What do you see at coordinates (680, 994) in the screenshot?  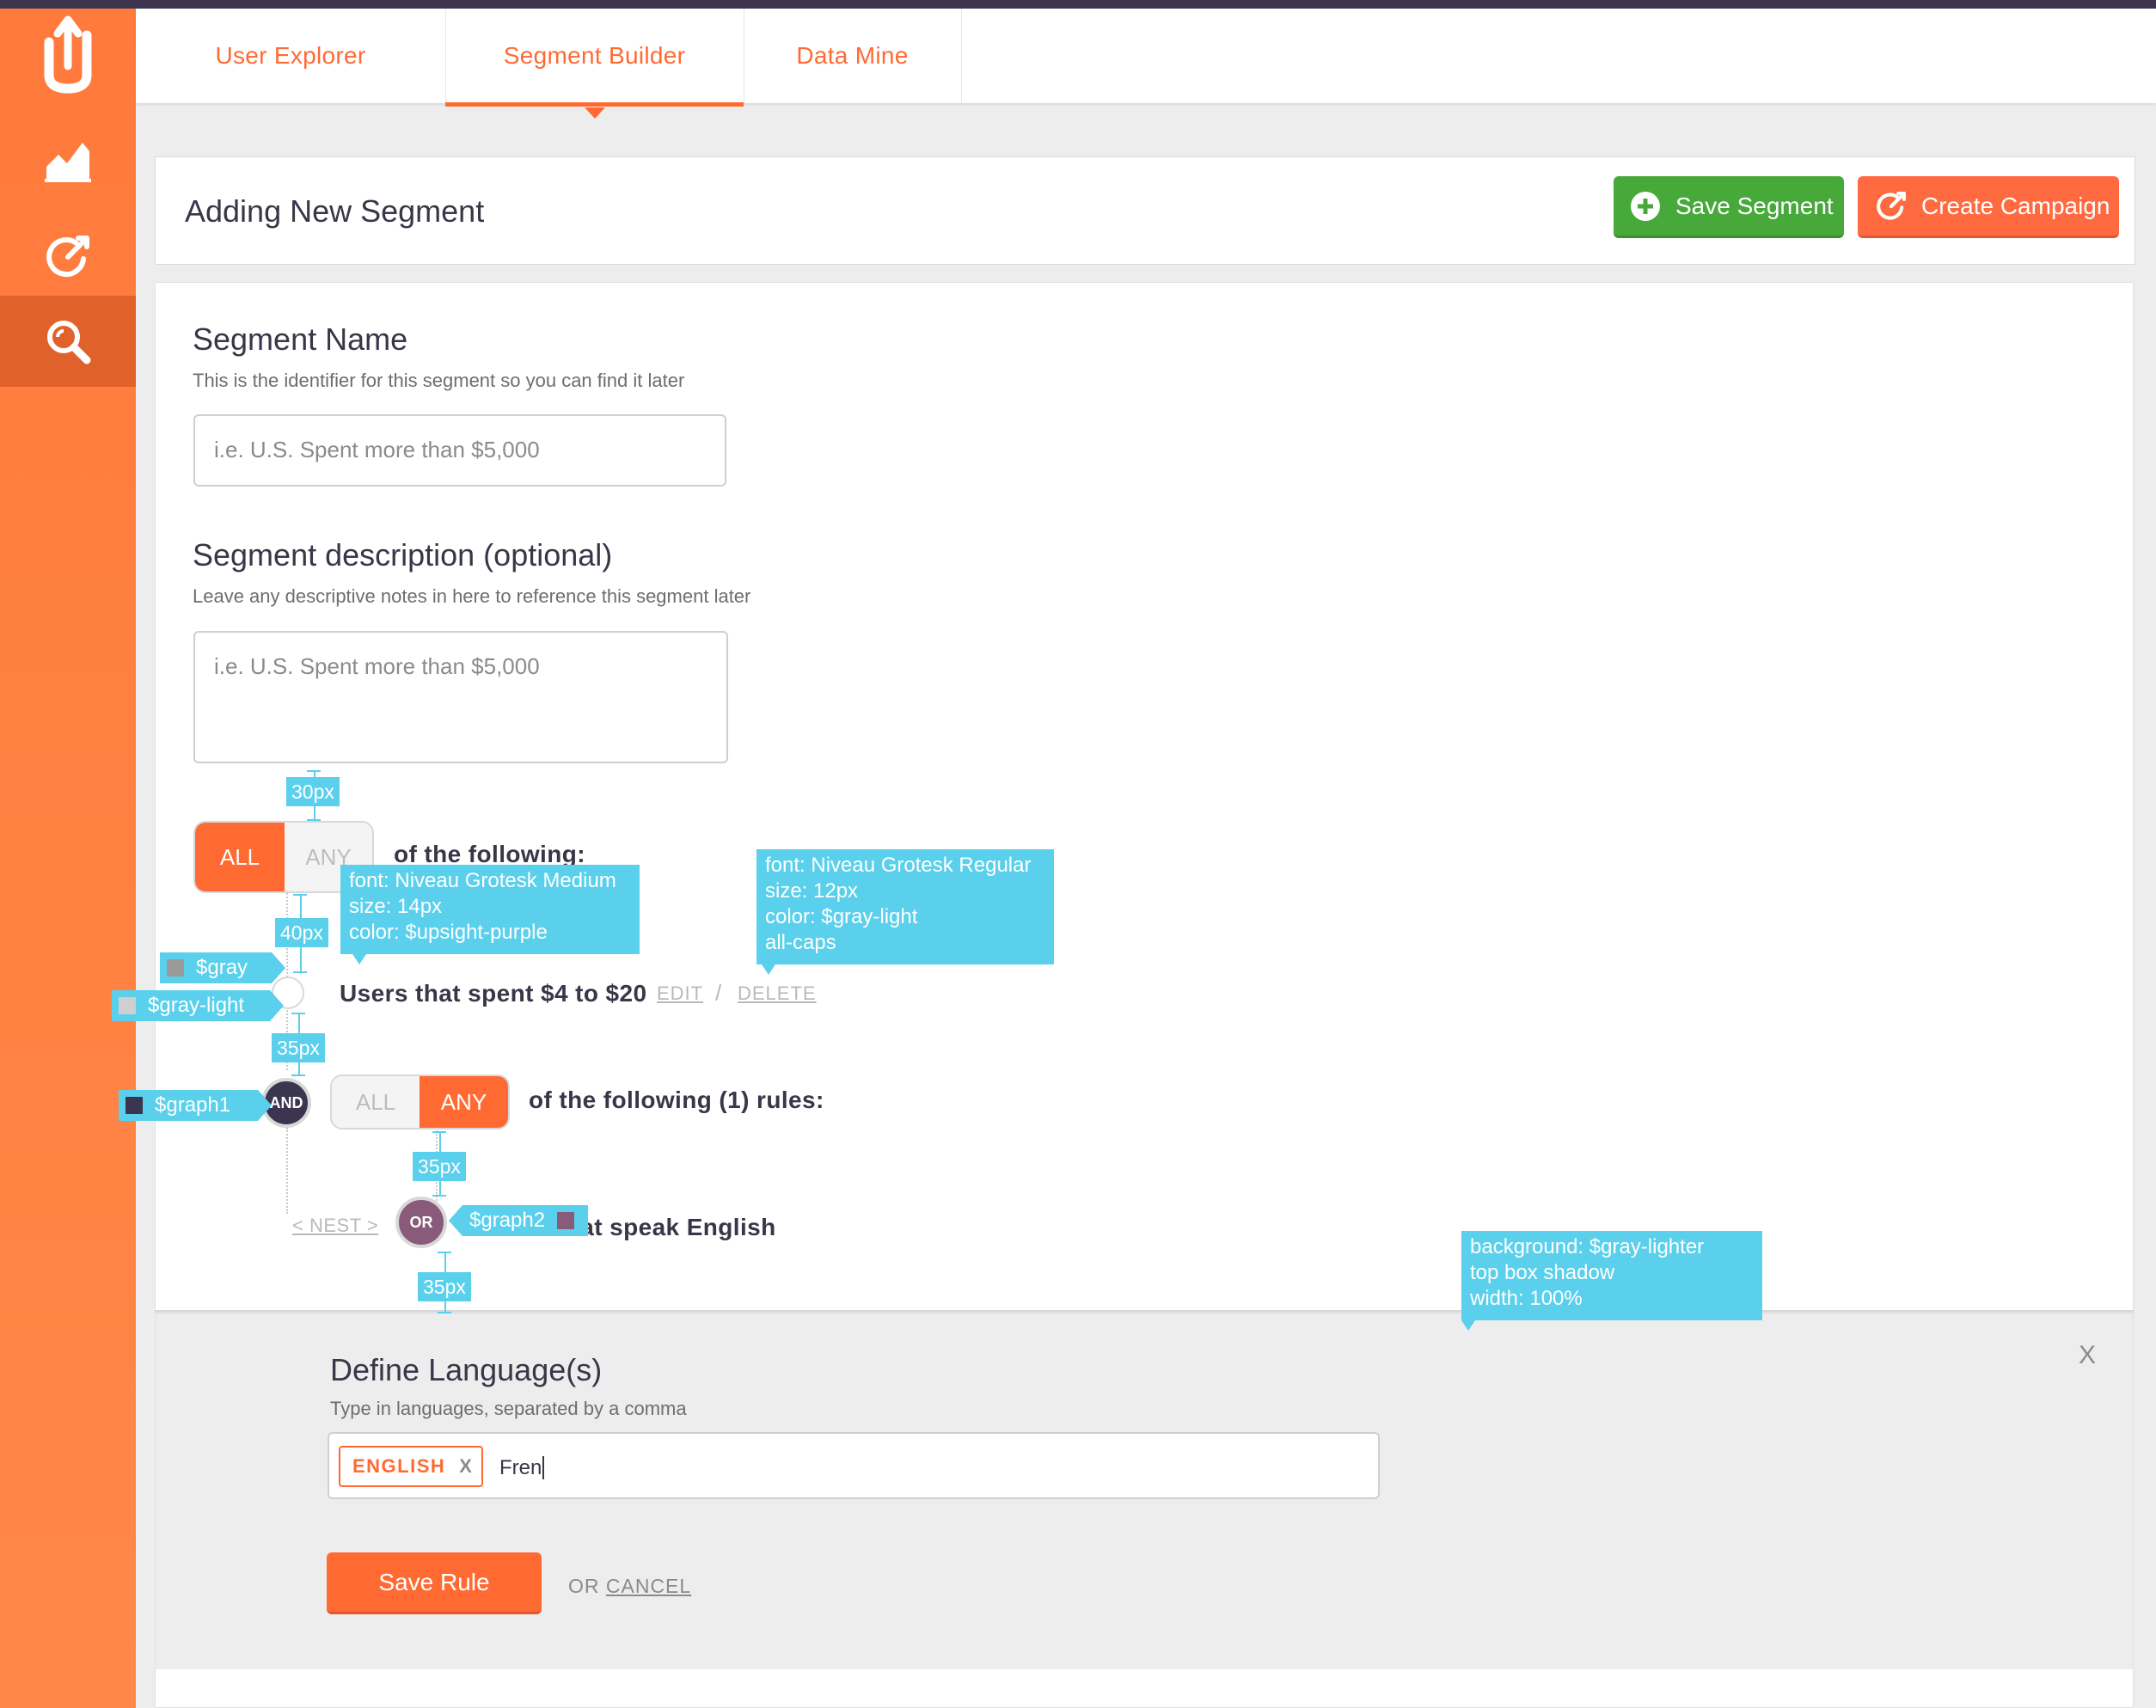 I see `edit-link: EDIT` at bounding box center [680, 994].